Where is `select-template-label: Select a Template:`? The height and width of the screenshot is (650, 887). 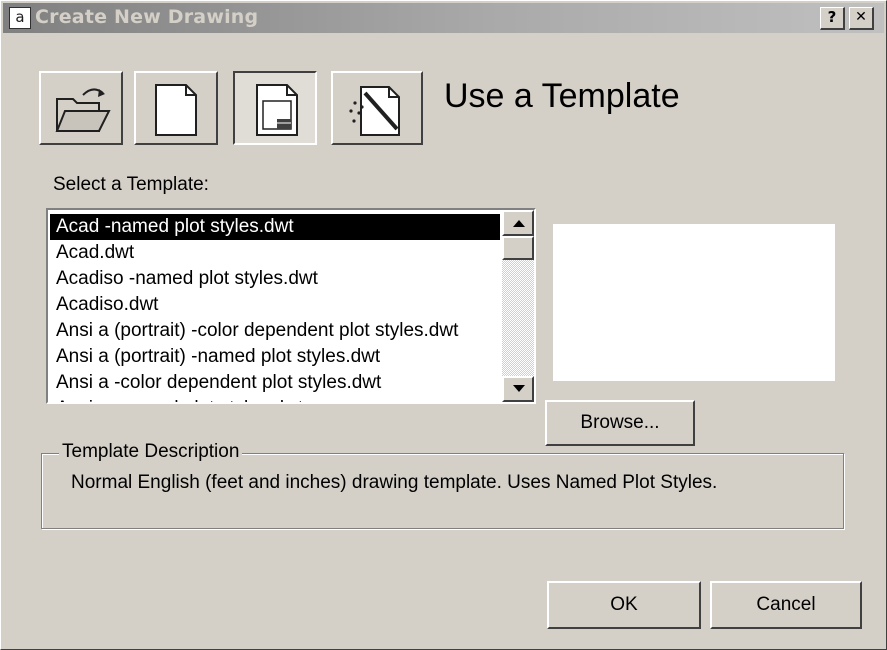
select-template-label: Select a Template: is located at coordinates (131, 184).